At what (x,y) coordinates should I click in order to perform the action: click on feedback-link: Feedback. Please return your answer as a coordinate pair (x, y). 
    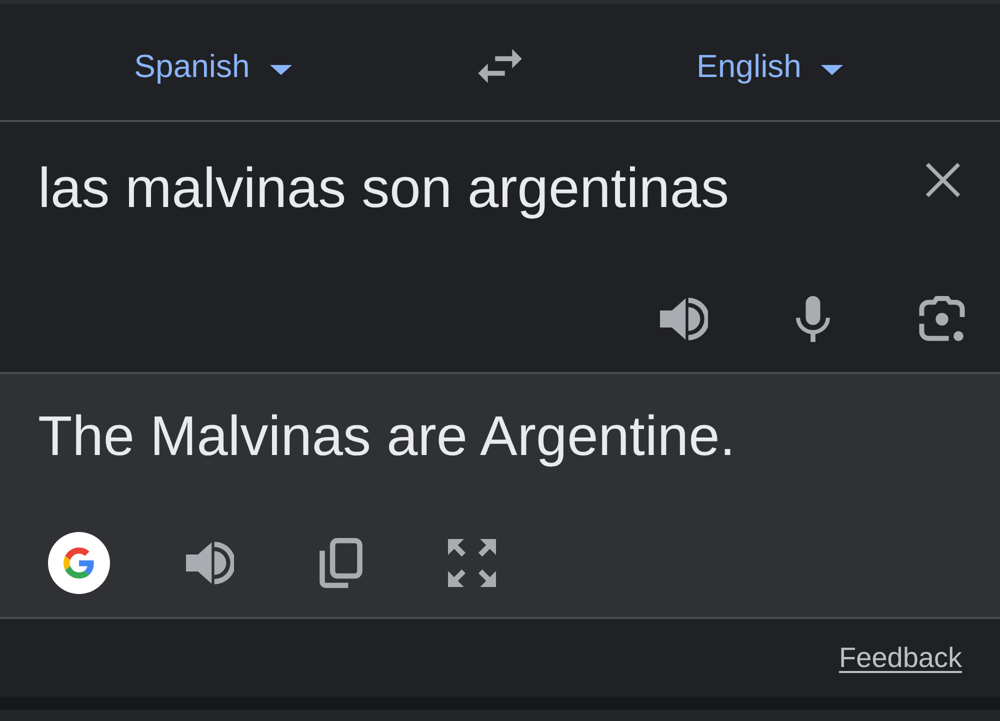
    Looking at the image, I should click on (900, 658).